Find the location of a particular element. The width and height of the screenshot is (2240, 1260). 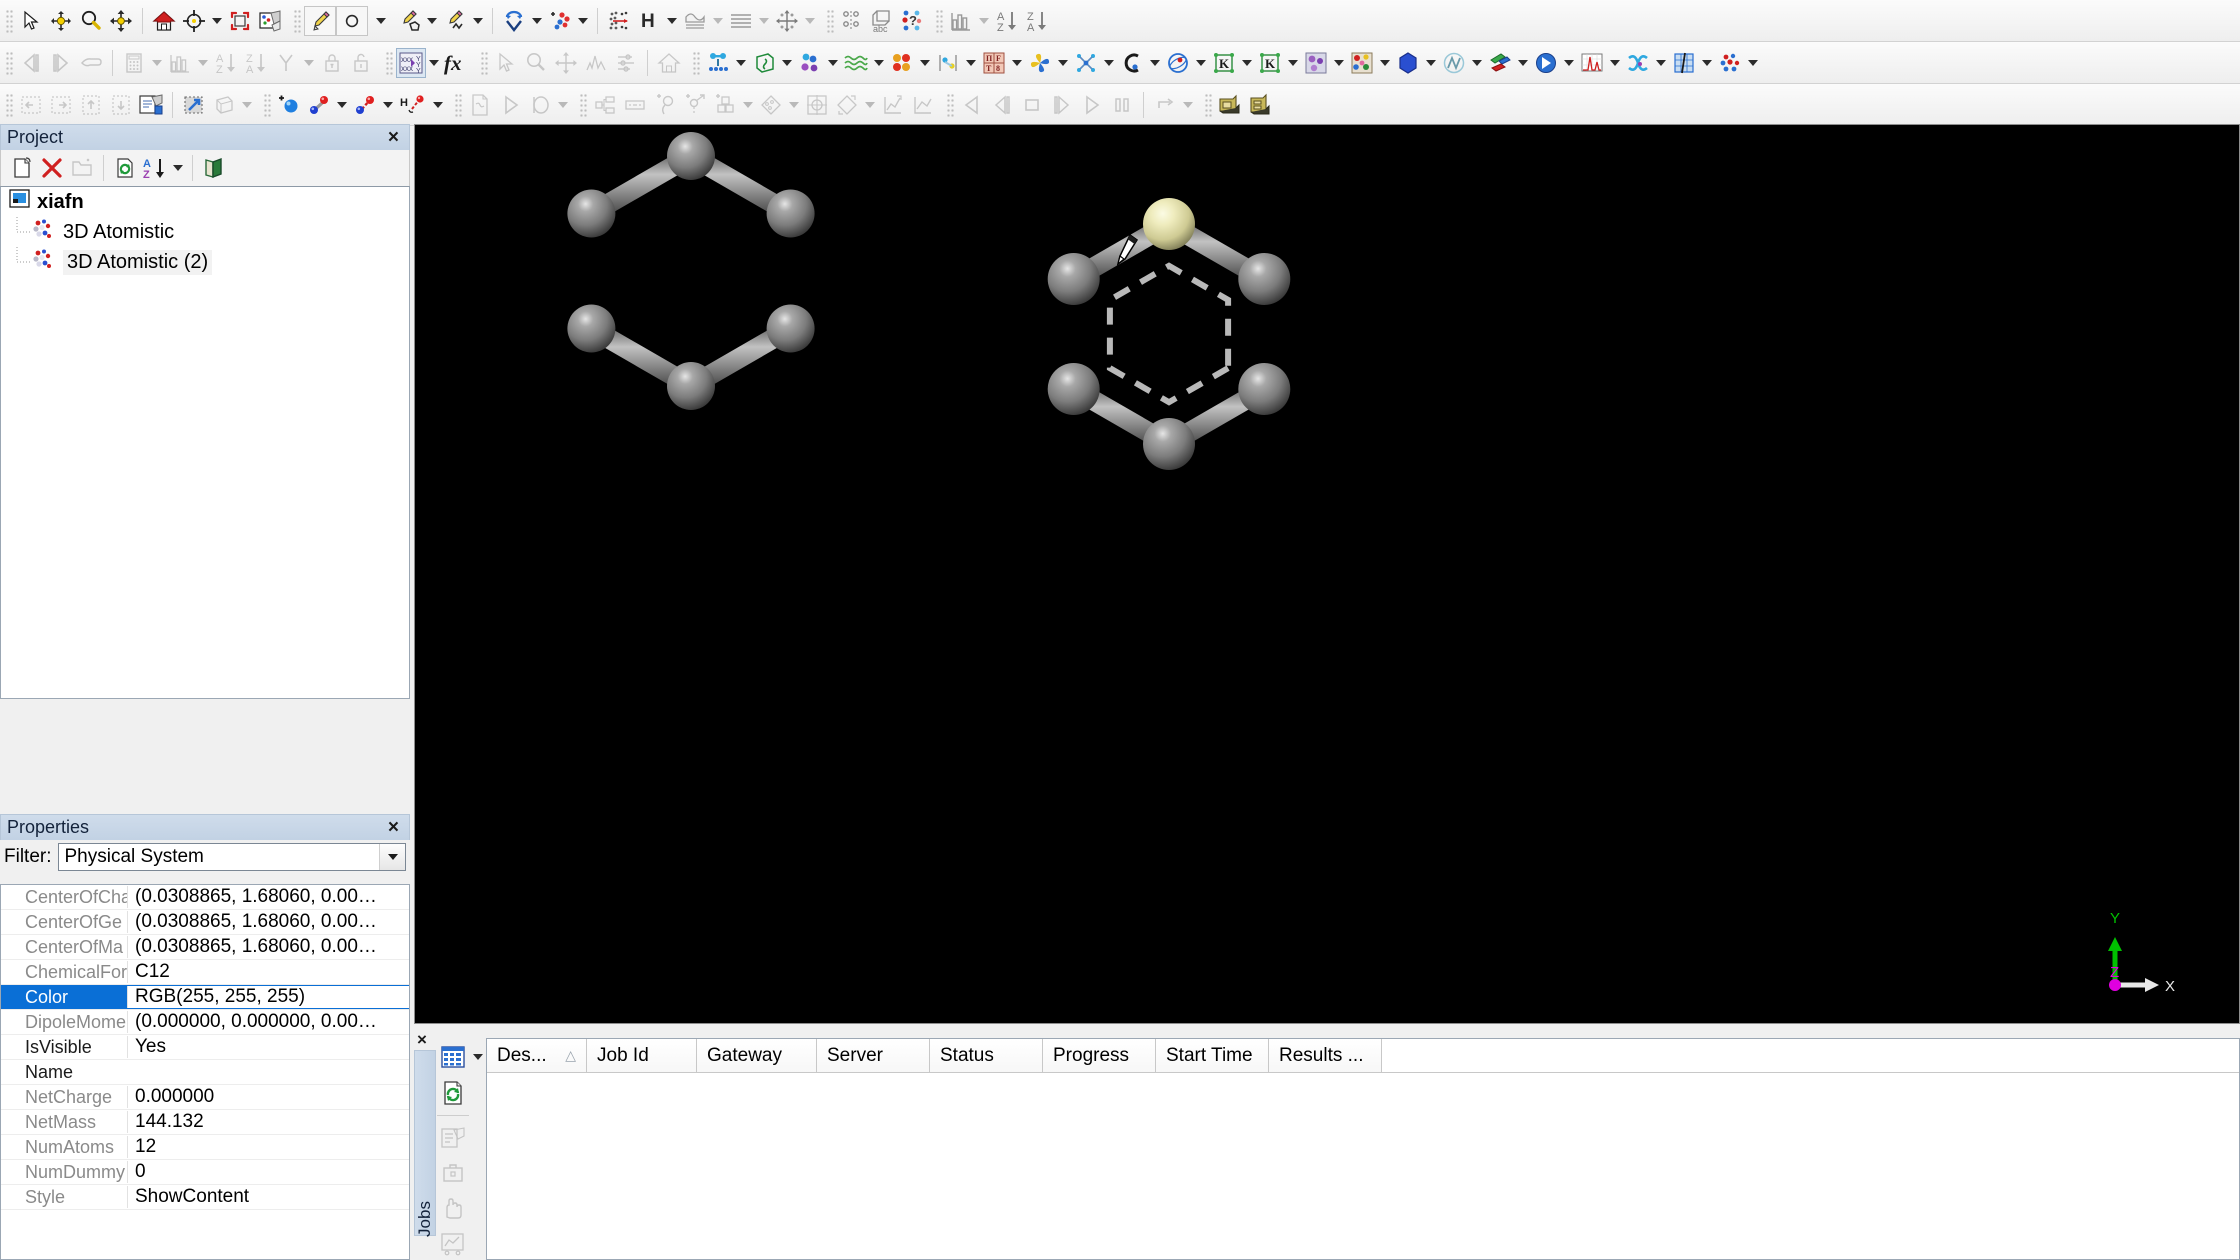

property-value: C12 is located at coordinates (268, 972).